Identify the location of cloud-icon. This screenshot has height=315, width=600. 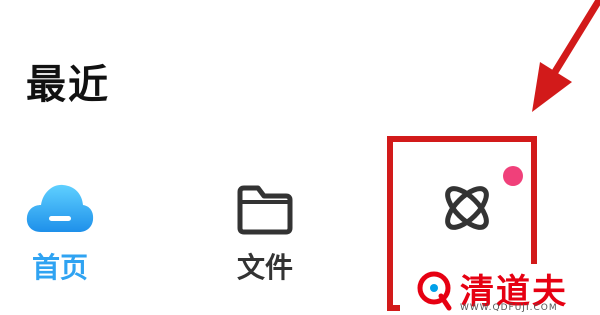
(60, 208).